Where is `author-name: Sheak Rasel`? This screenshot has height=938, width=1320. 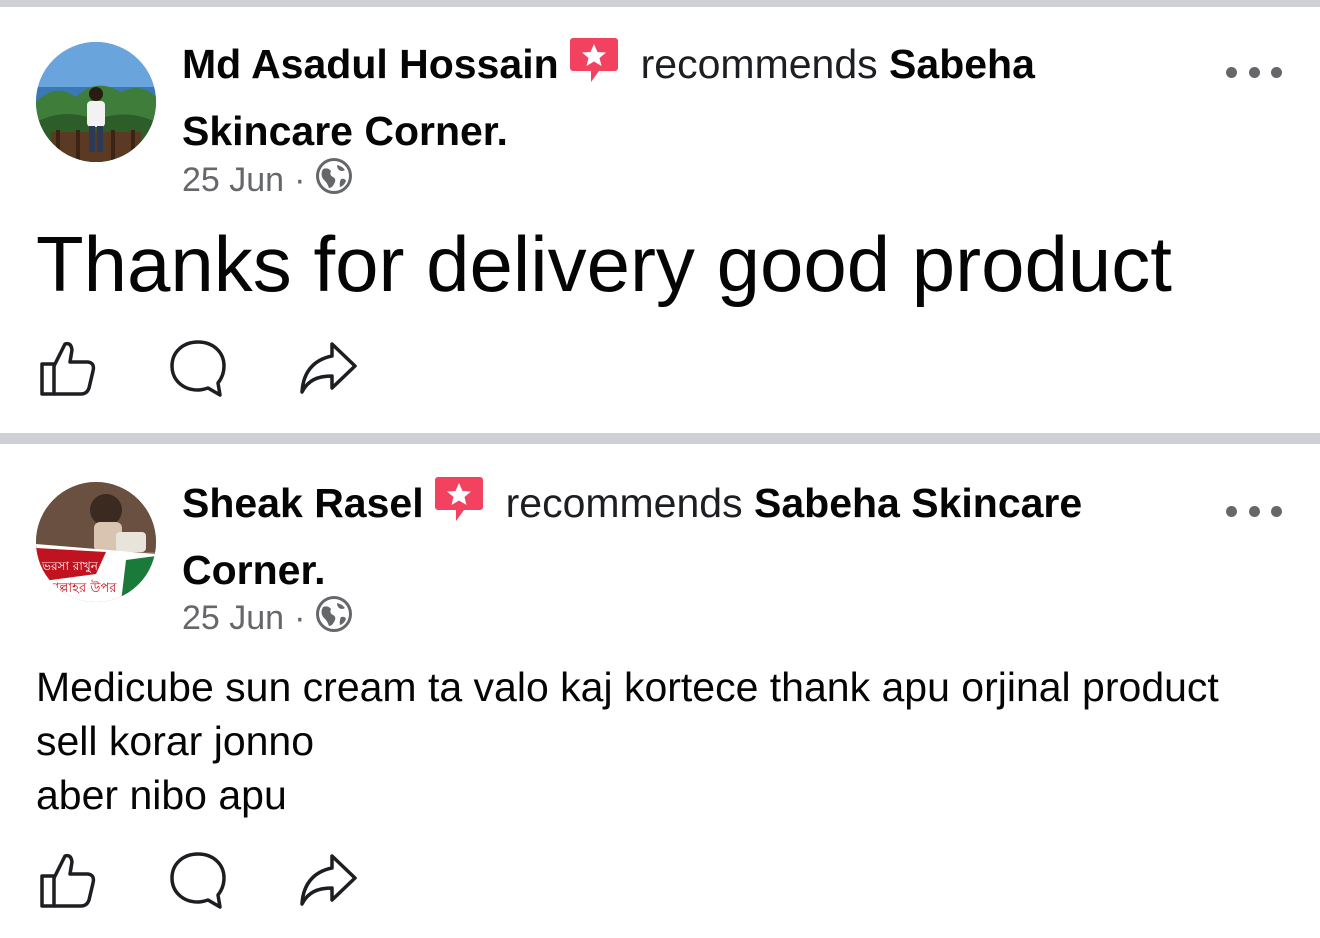
author-name: Sheak Rasel is located at coordinates (303, 503).